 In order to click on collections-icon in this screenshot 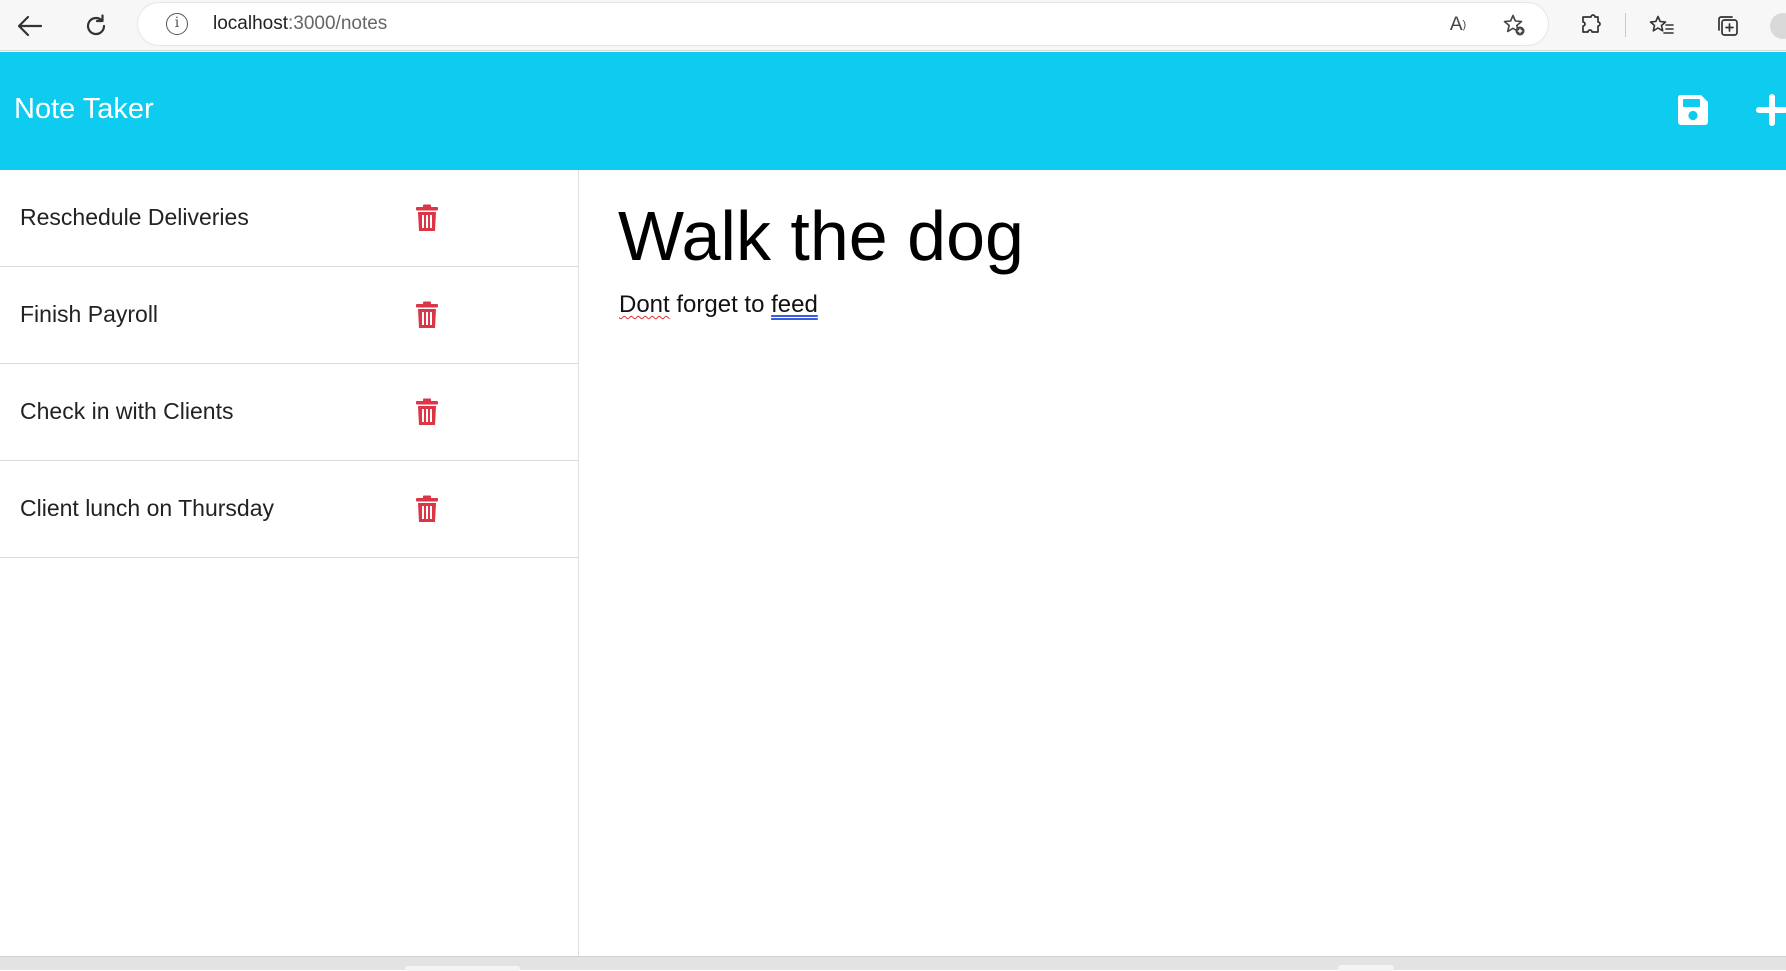, I will do `click(1728, 26)`.